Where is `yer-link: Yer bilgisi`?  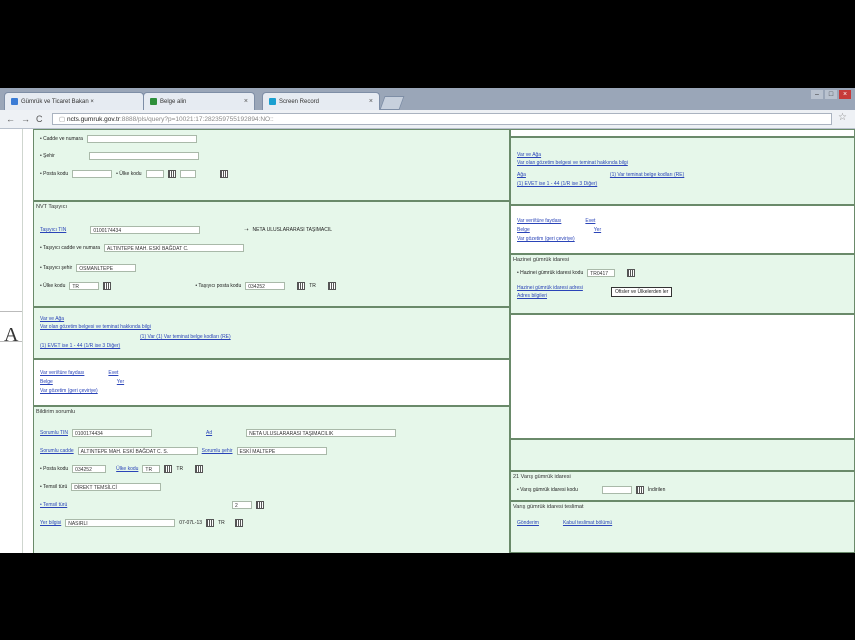 yer-link: Yer bilgisi is located at coordinates (50, 523).